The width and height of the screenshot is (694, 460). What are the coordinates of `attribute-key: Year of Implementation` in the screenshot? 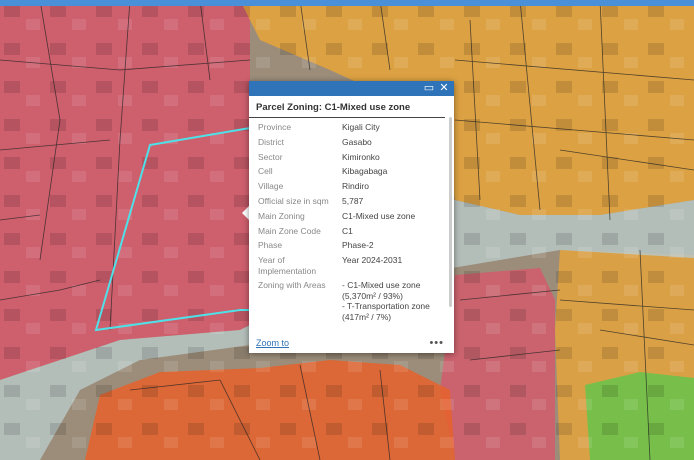 It's located at (287, 265).